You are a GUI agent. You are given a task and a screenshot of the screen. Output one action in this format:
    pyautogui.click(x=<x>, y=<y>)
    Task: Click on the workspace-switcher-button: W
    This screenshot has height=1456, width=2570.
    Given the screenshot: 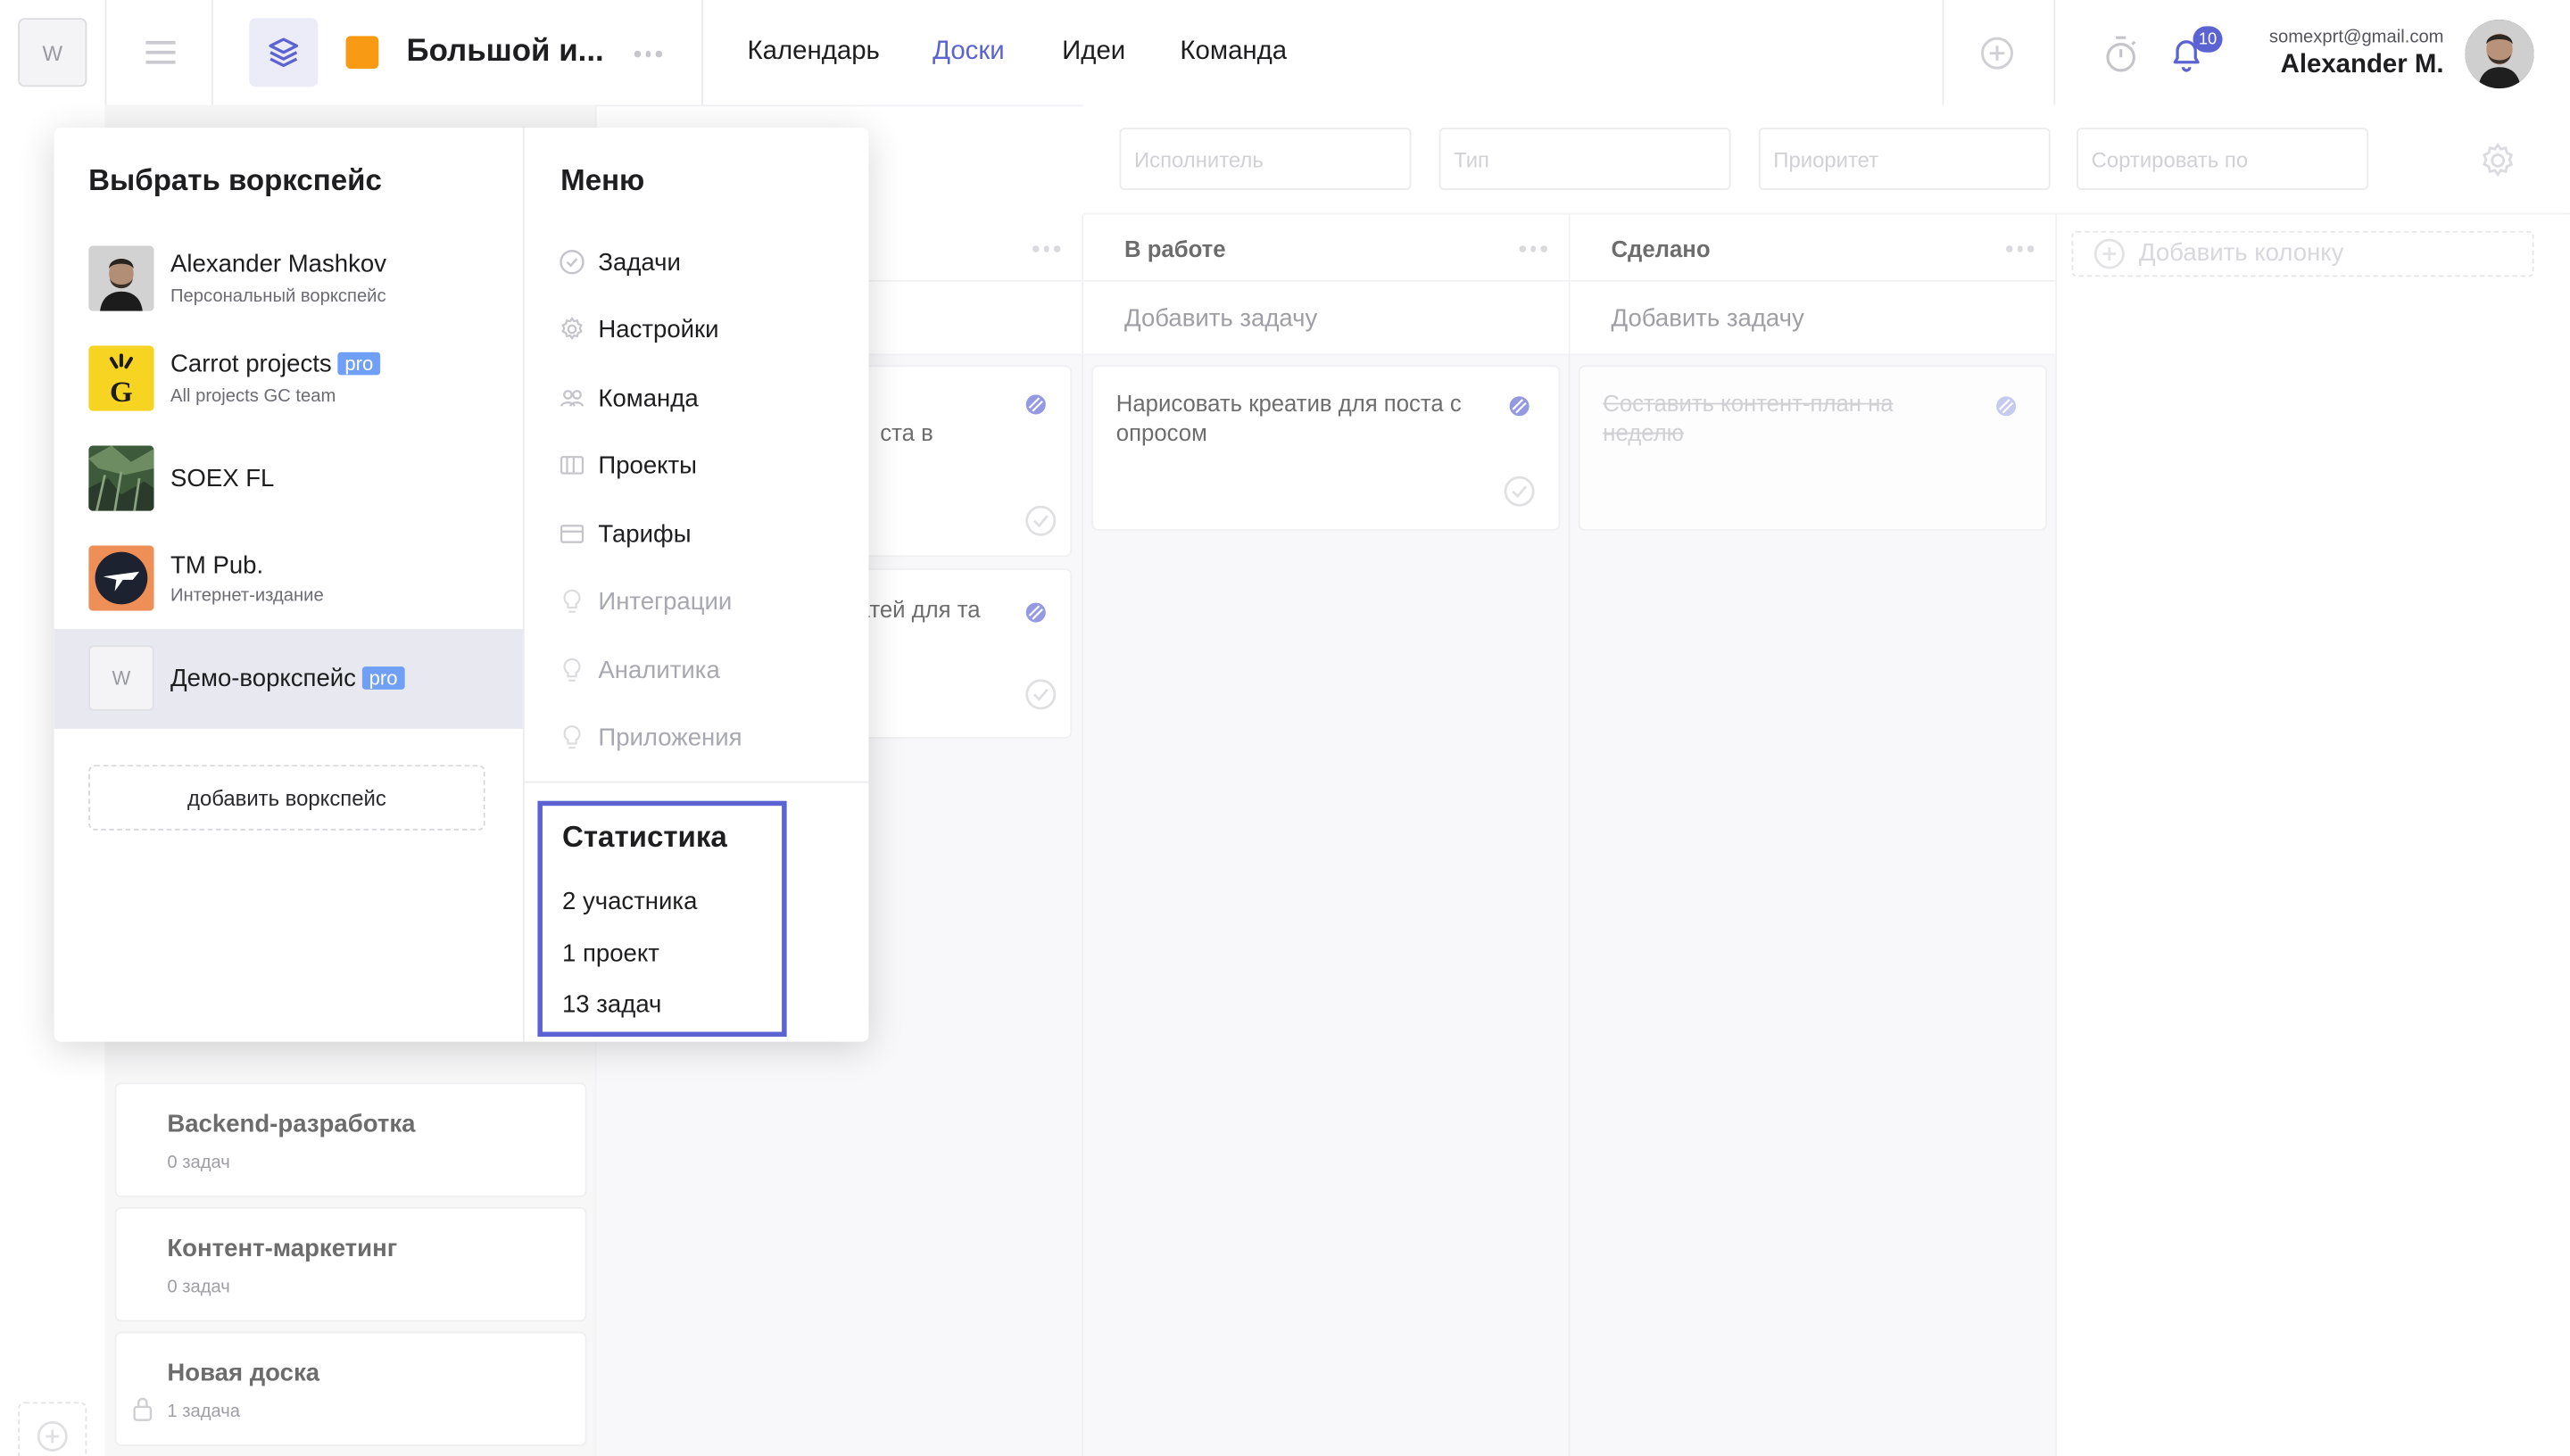 What is the action you would take?
    pyautogui.click(x=53, y=52)
    